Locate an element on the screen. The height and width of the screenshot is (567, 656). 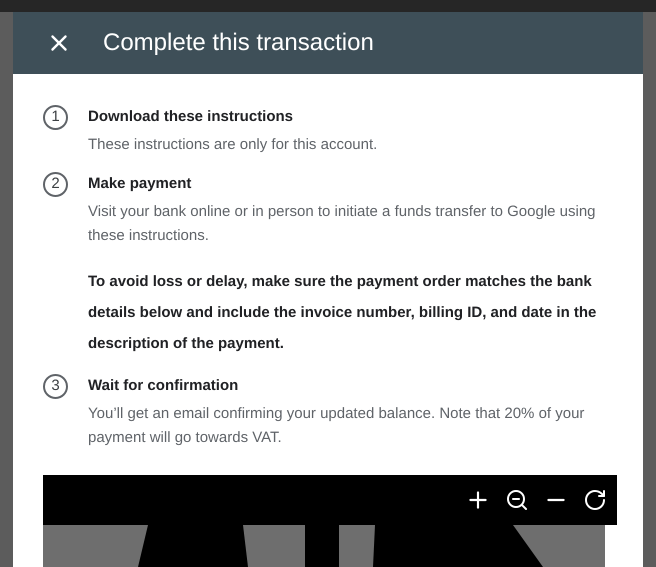
warning-note: To avoid loss or delay, make sure the payment order matches the bank details below and include the invoice number, billing ID, and date in the description of the payment. is located at coordinates (343, 313).